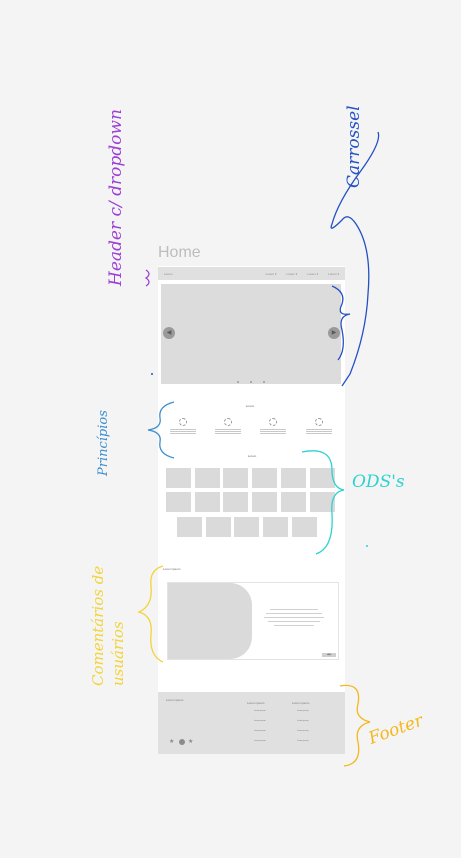  I want to click on annotation-principles-brace, so click(161, 430).